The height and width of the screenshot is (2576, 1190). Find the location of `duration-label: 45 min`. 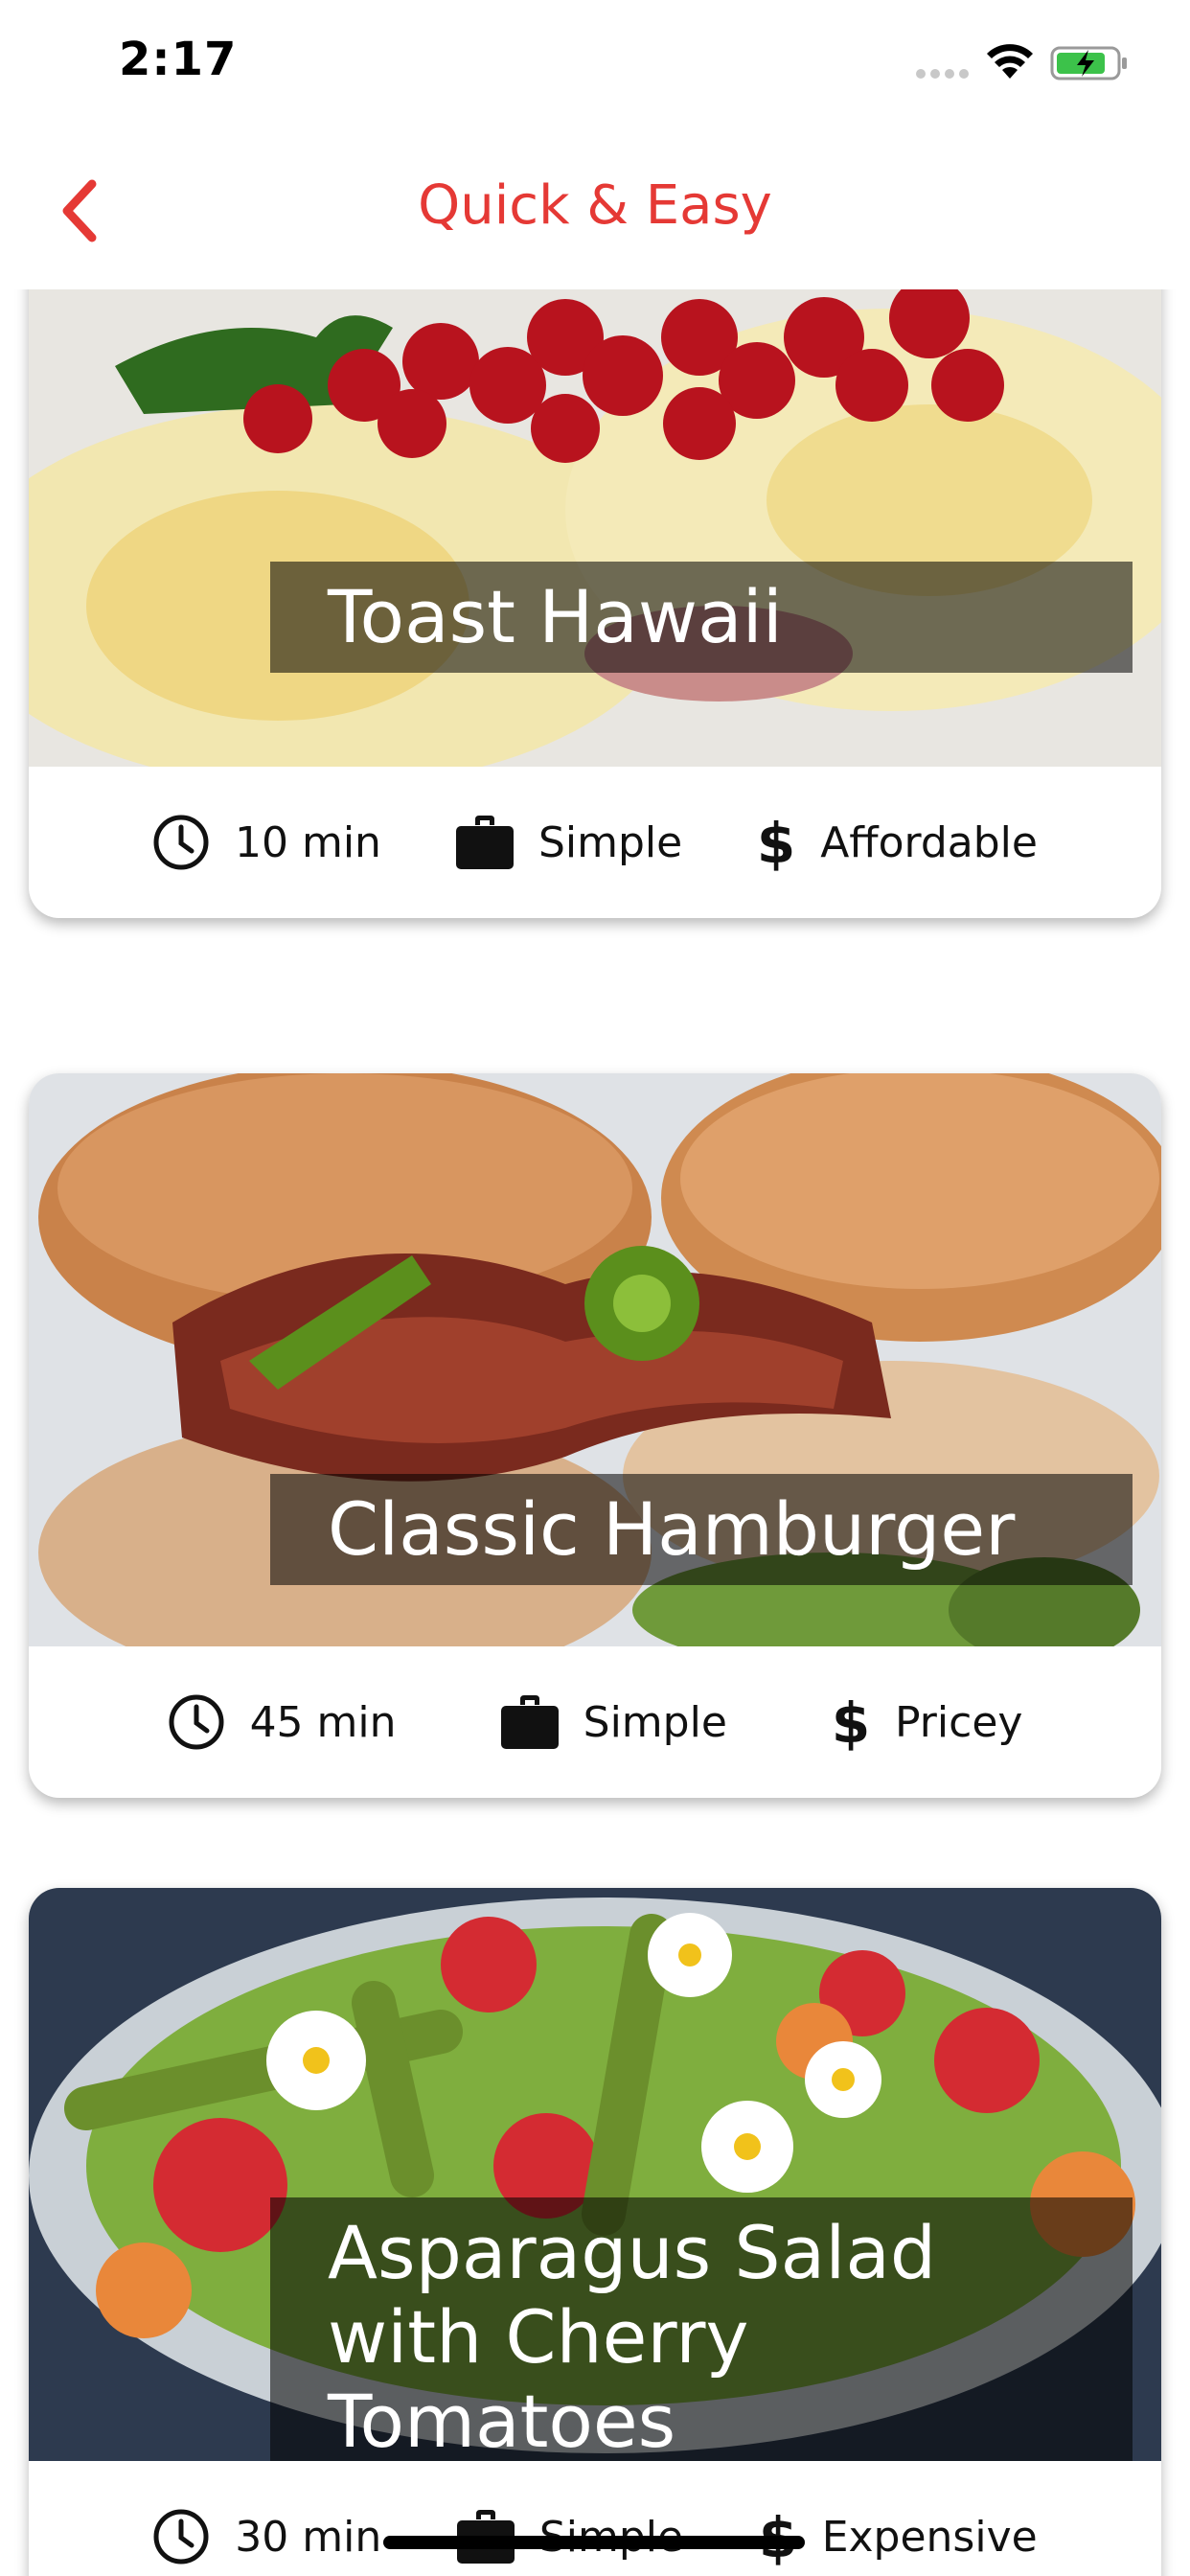

duration-label: 45 min is located at coordinates (323, 1722).